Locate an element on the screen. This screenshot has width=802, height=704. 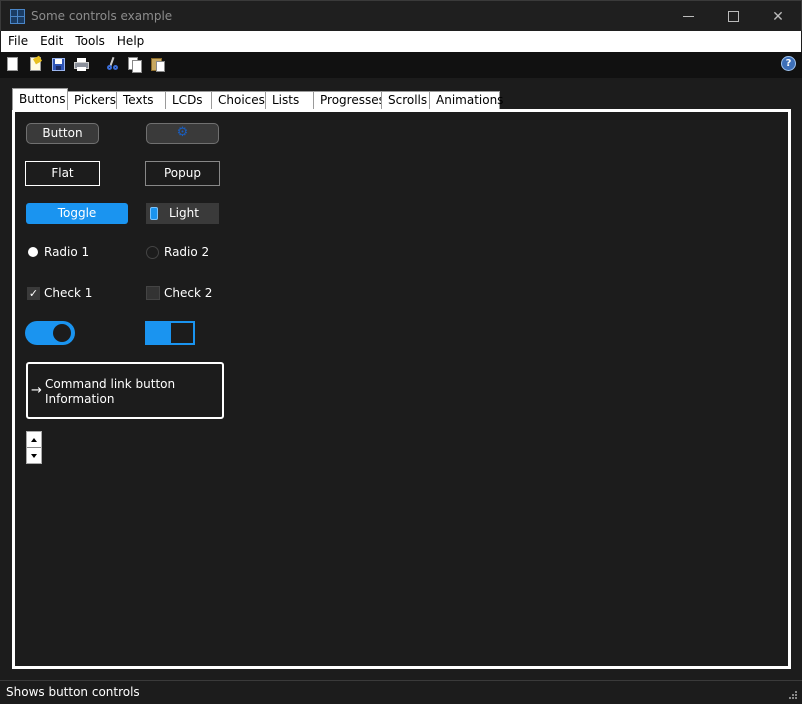
switch-fill is located at coordinates (159, 333).